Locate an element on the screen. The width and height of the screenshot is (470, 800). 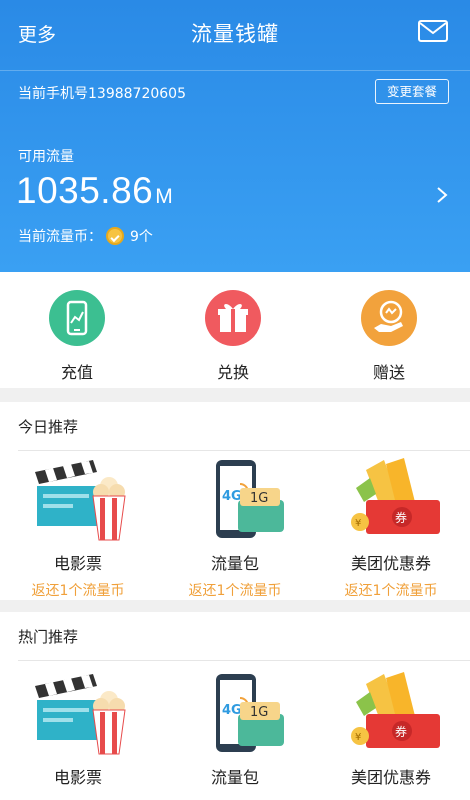
hot-item-coupon: 券 ¥ 美团优惠券 is located at coordinates (391, 730).